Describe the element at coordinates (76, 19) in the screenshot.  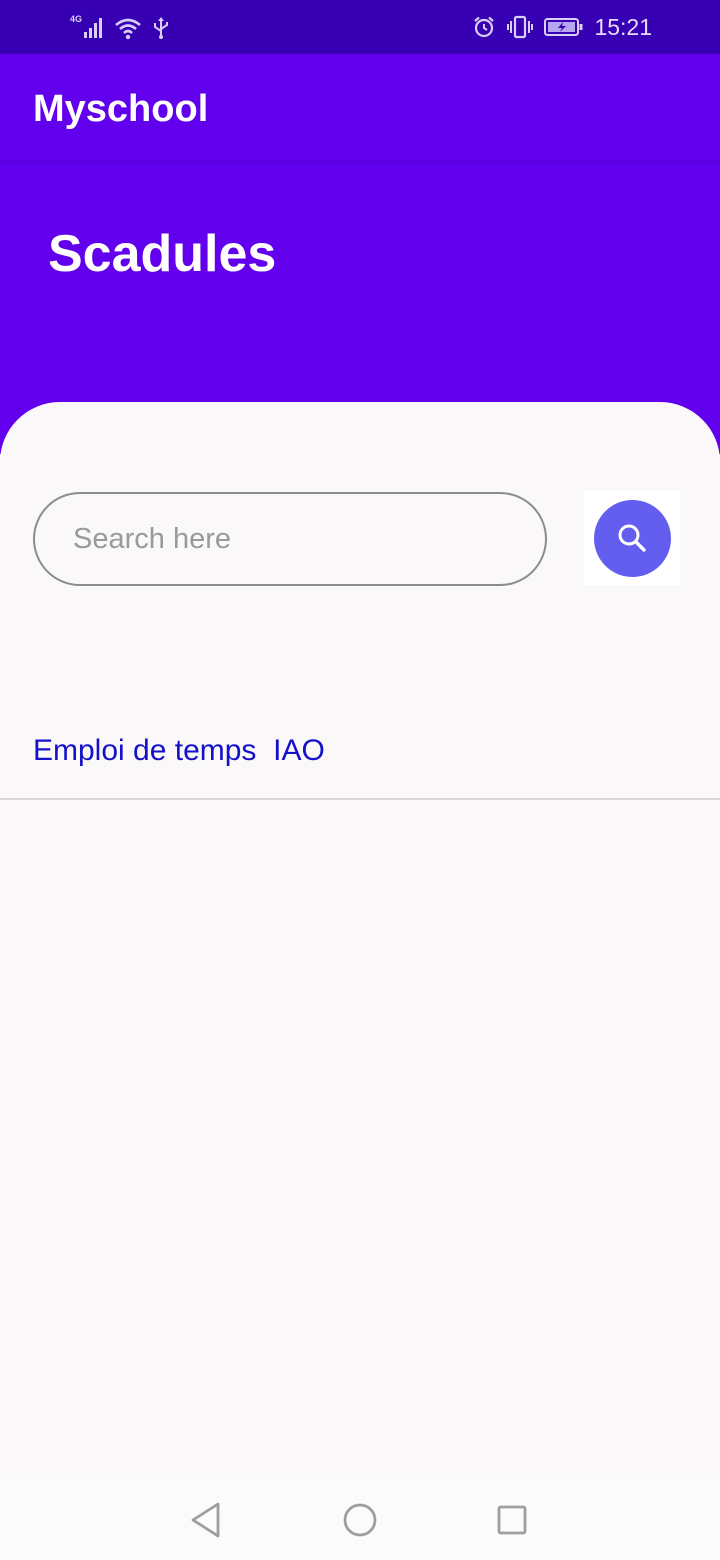
I see `network-type-label: 4G` at that location.